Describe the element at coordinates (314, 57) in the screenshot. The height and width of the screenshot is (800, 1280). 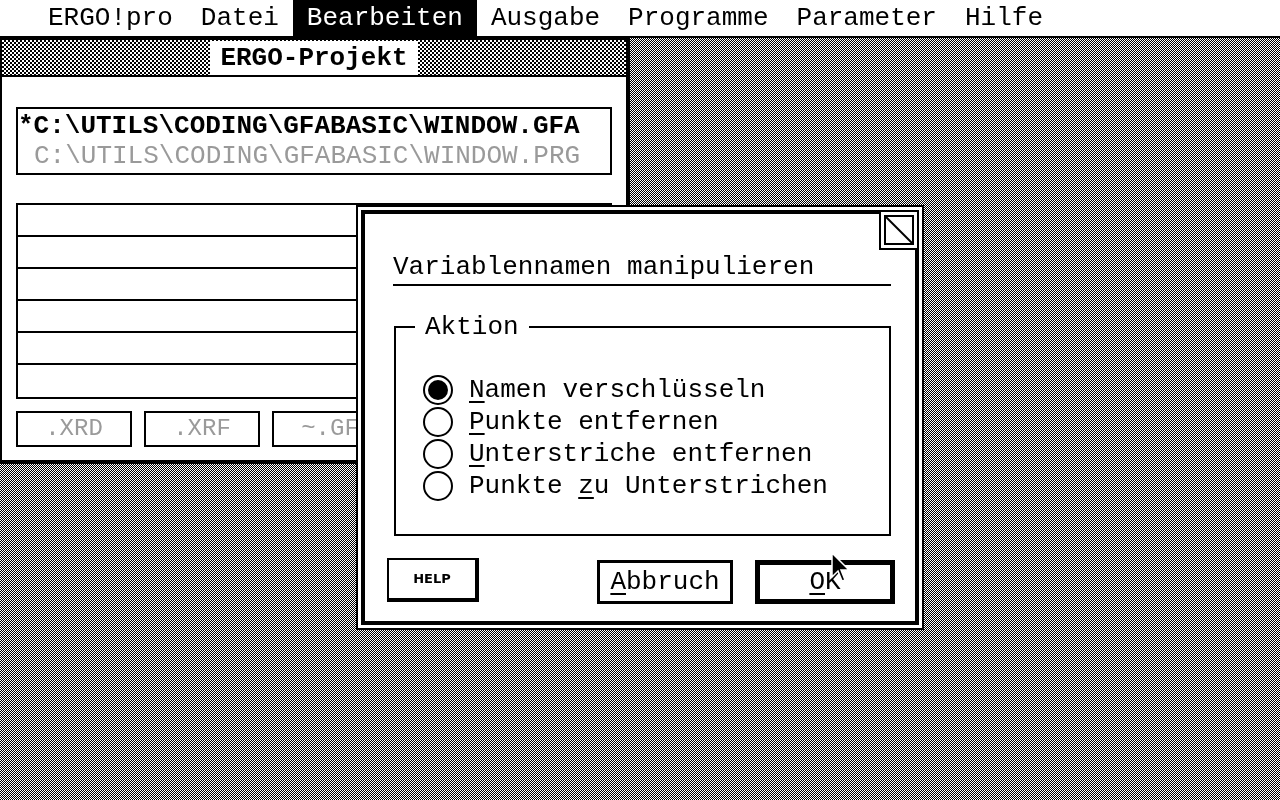
I see `window-title: ERGO-Projekt` at that location.